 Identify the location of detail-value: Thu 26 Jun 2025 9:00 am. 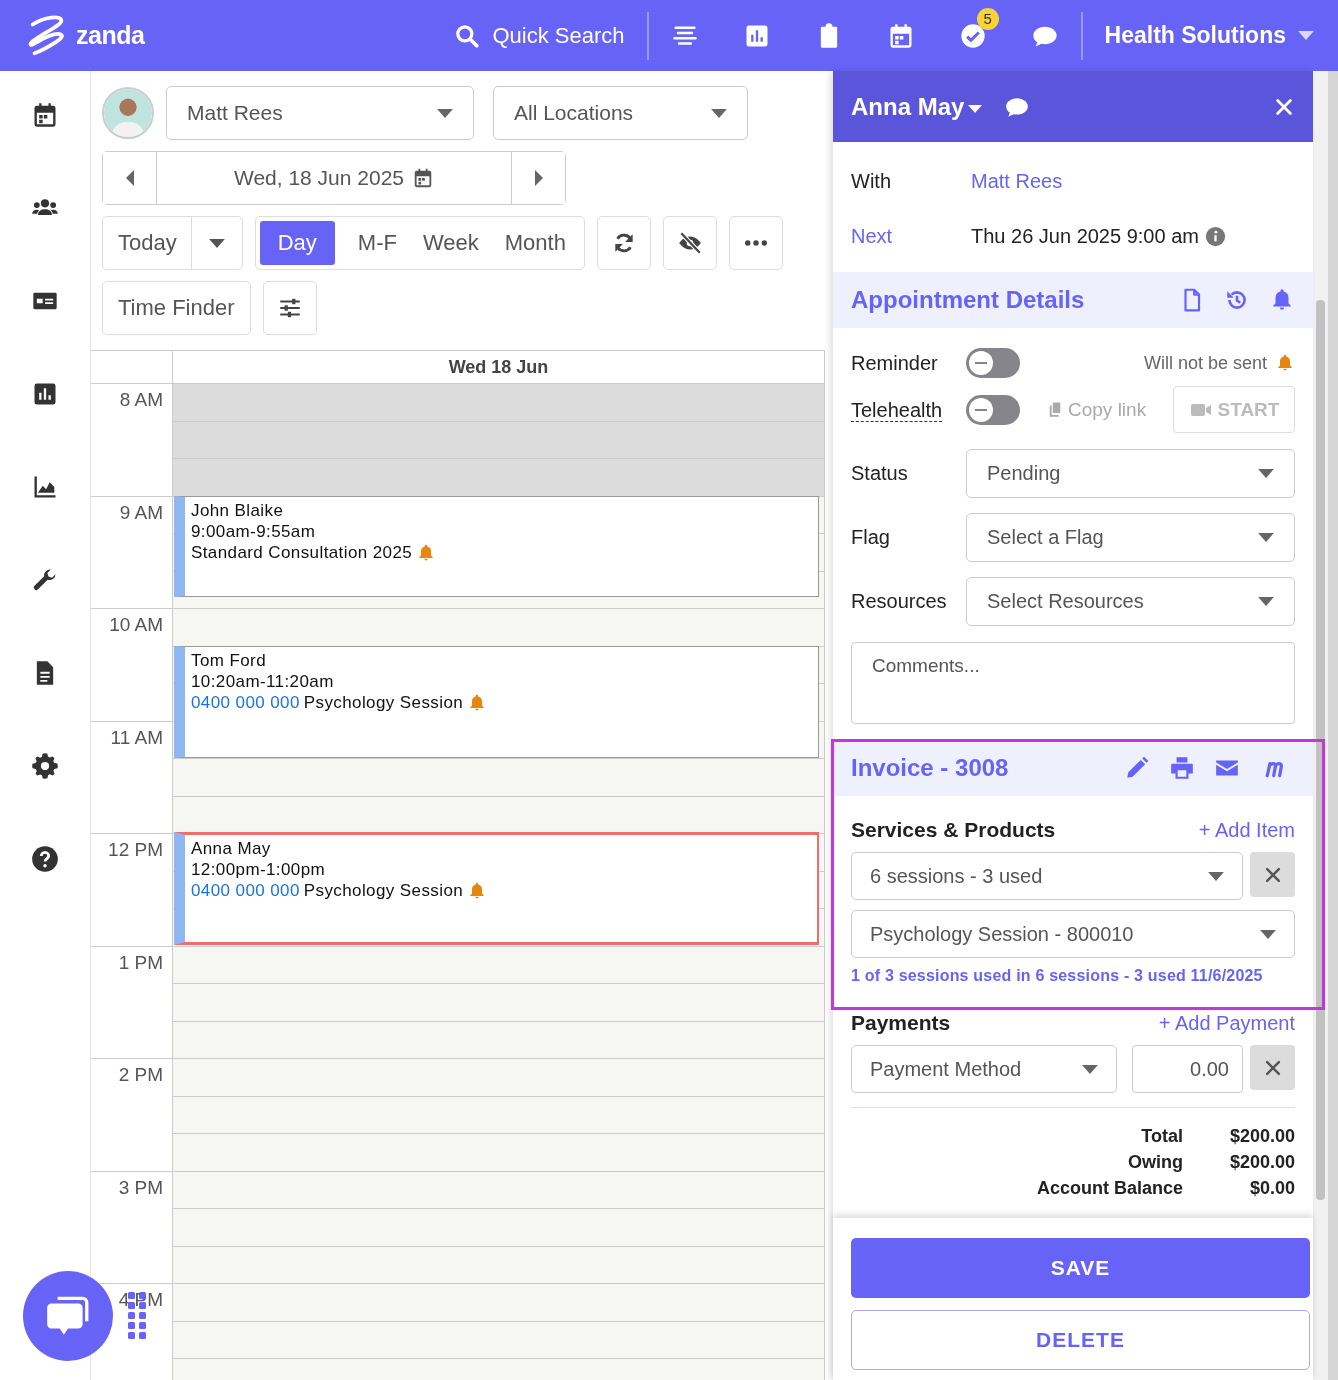
(1085, 236).